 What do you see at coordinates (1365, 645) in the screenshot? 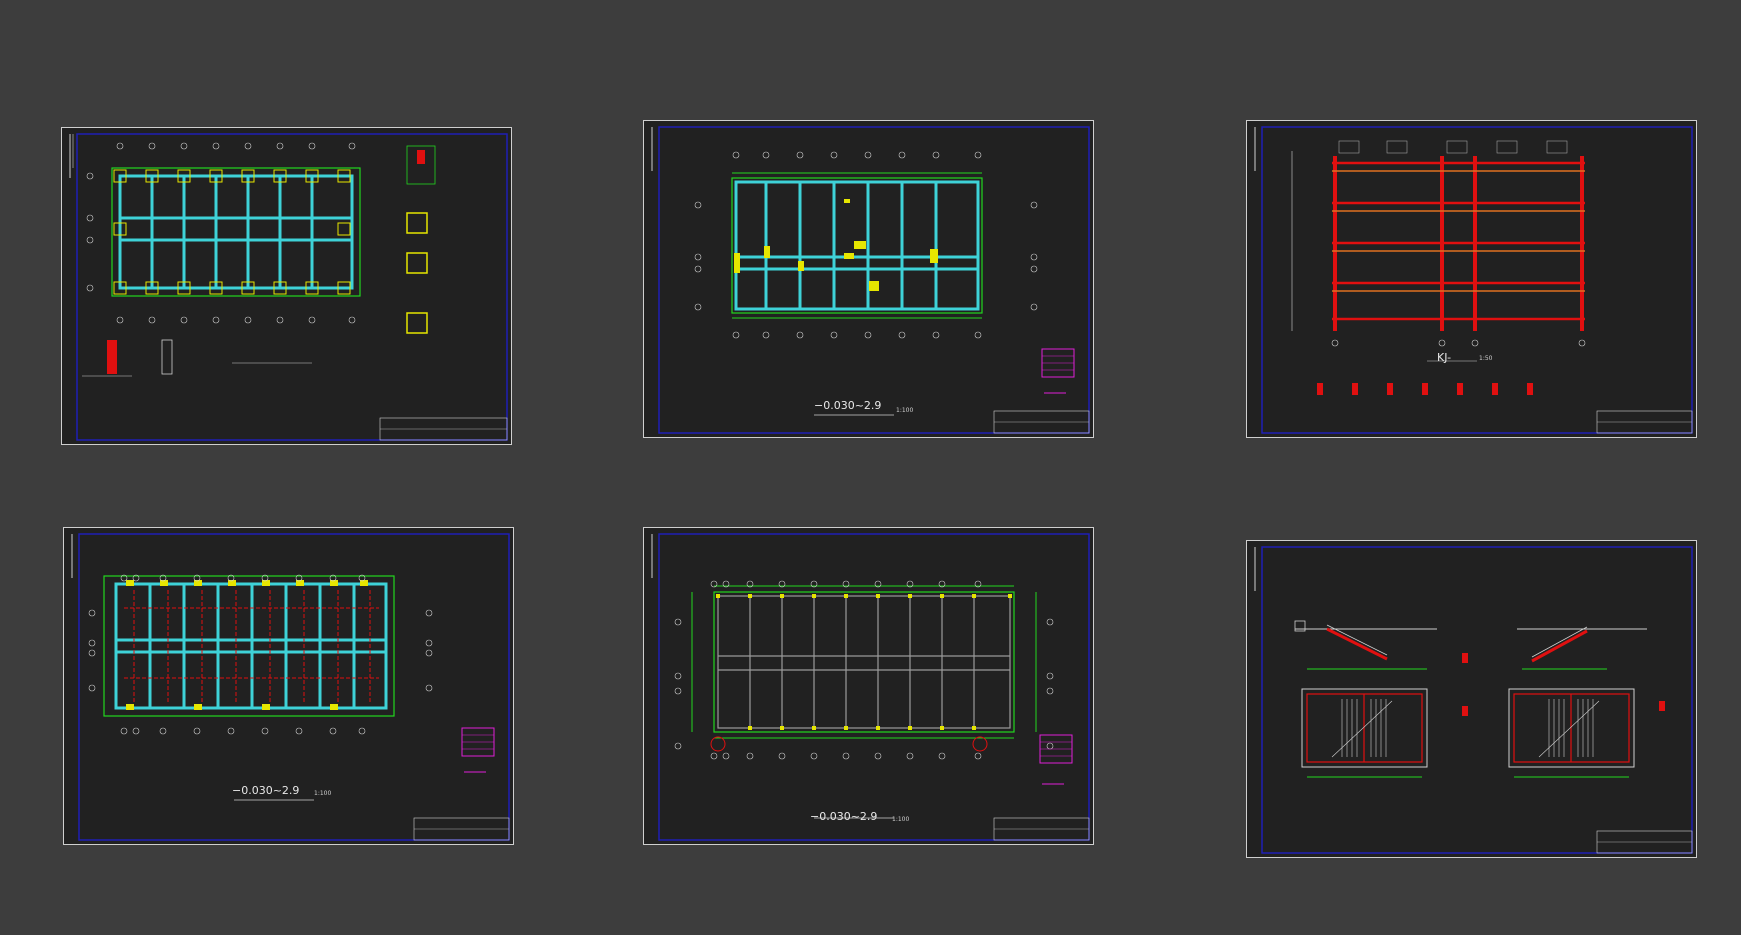
I see `stair-section-left` at bounding box center [1365, 645].